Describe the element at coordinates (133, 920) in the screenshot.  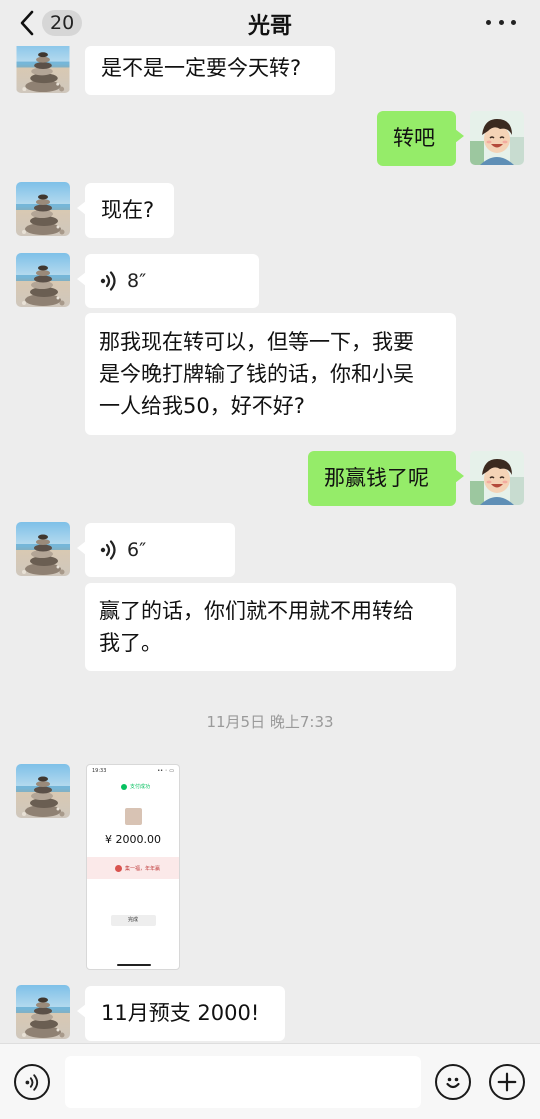
I see `screenshot-done-button: 完成` at that location.